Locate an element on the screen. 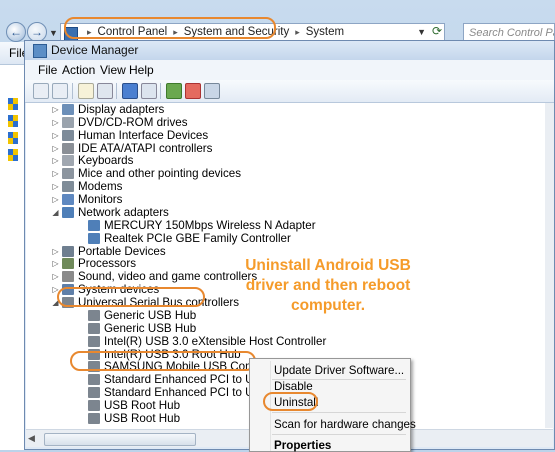  tree-category: ▷ Mice and other pointing devices is located at coordinates (286, 173).